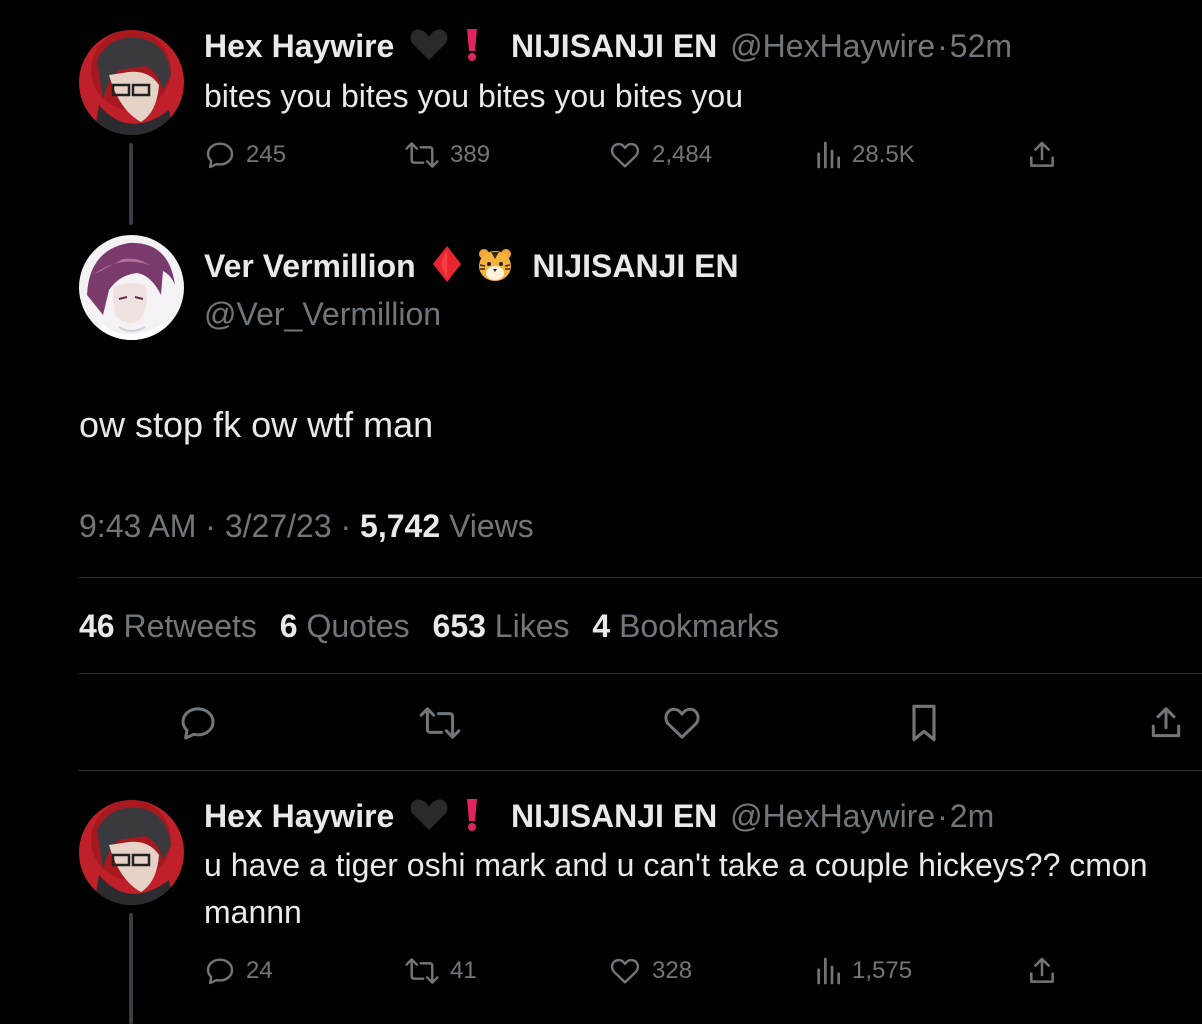 This screenshot has height=1024, width=1202. I want to click on main-tweet-text: ow stop fk ow wtf man, so click(256, 424).